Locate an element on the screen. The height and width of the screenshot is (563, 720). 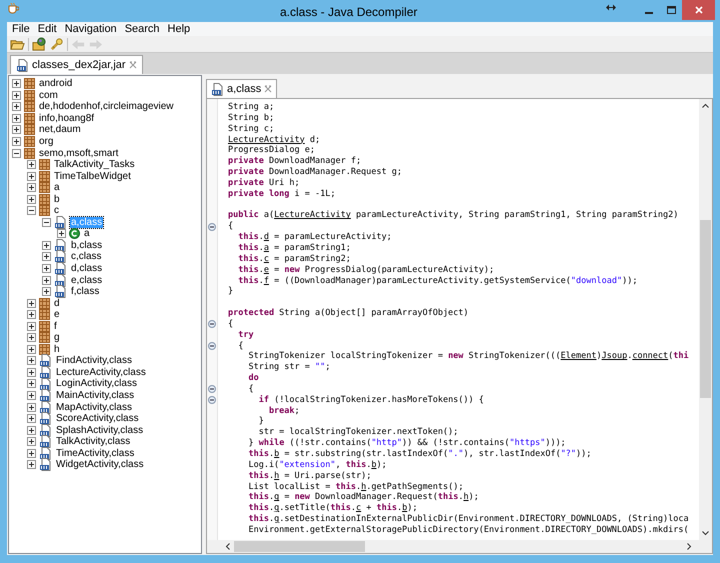
tree-item: net,daum is located at coordinates (60, 130).